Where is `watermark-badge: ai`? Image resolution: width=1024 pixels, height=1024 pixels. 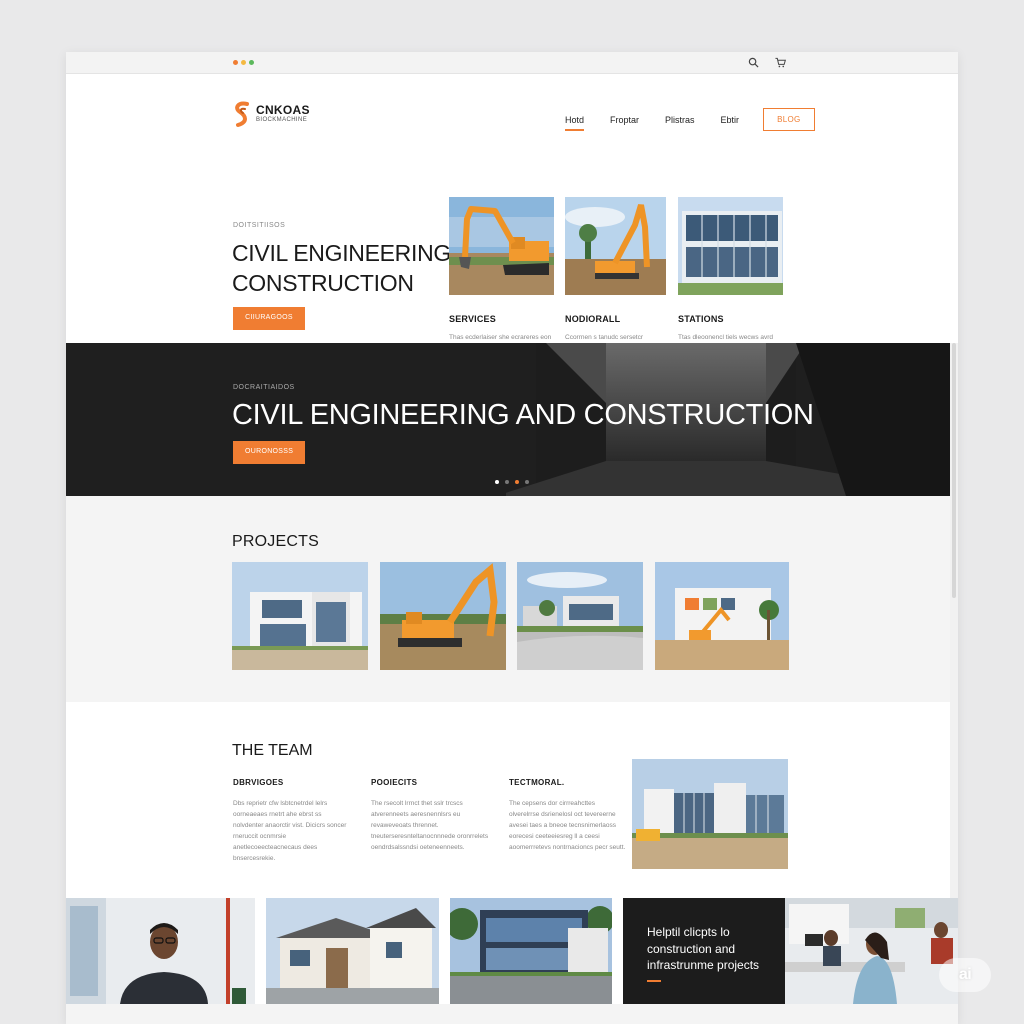
watermark-badge: ai is located at coordinates (965, 975).